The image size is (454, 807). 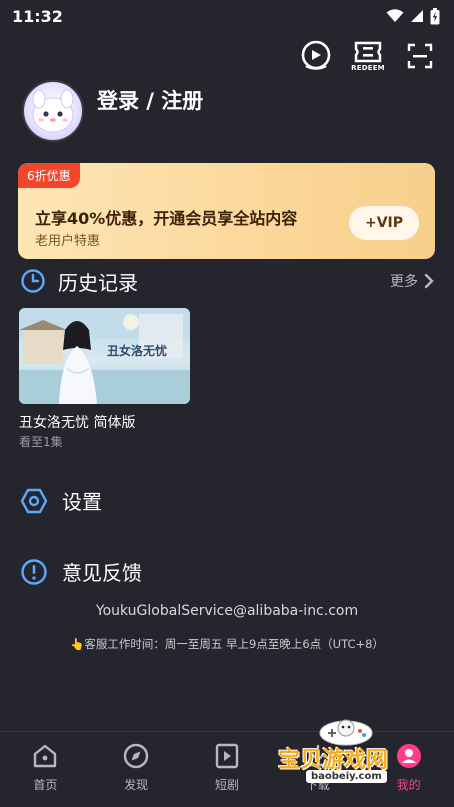 What do you see at coordinates (404, 282) in the screenshot?
I see `more-label: 更多` at bounding box center [404, 282].